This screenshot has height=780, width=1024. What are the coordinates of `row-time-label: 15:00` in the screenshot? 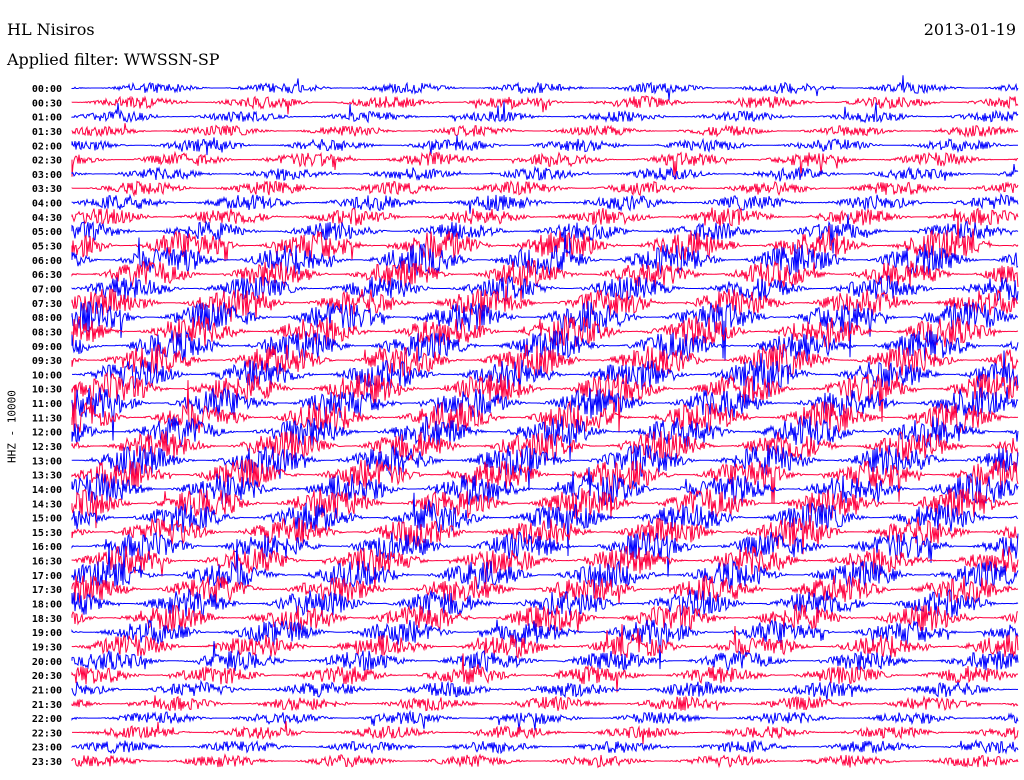 It's located at (47, 519).